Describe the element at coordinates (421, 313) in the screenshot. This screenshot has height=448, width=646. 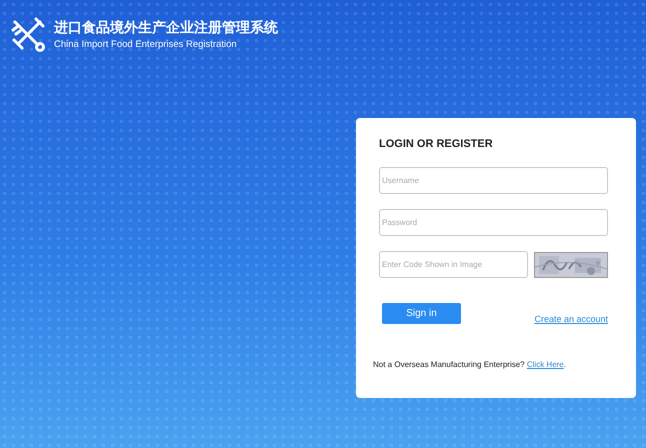
I see `sign-in-button: Sign in` at that location.